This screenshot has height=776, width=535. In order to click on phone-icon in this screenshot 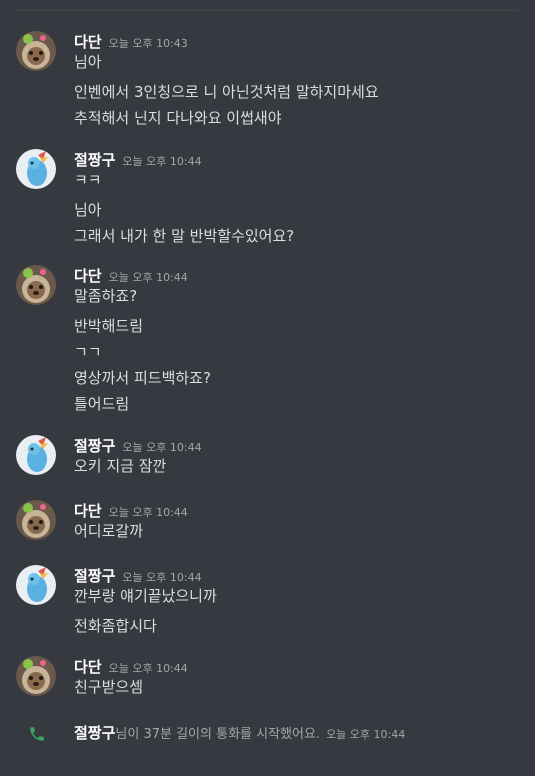, I will do `click(37, 734)`.